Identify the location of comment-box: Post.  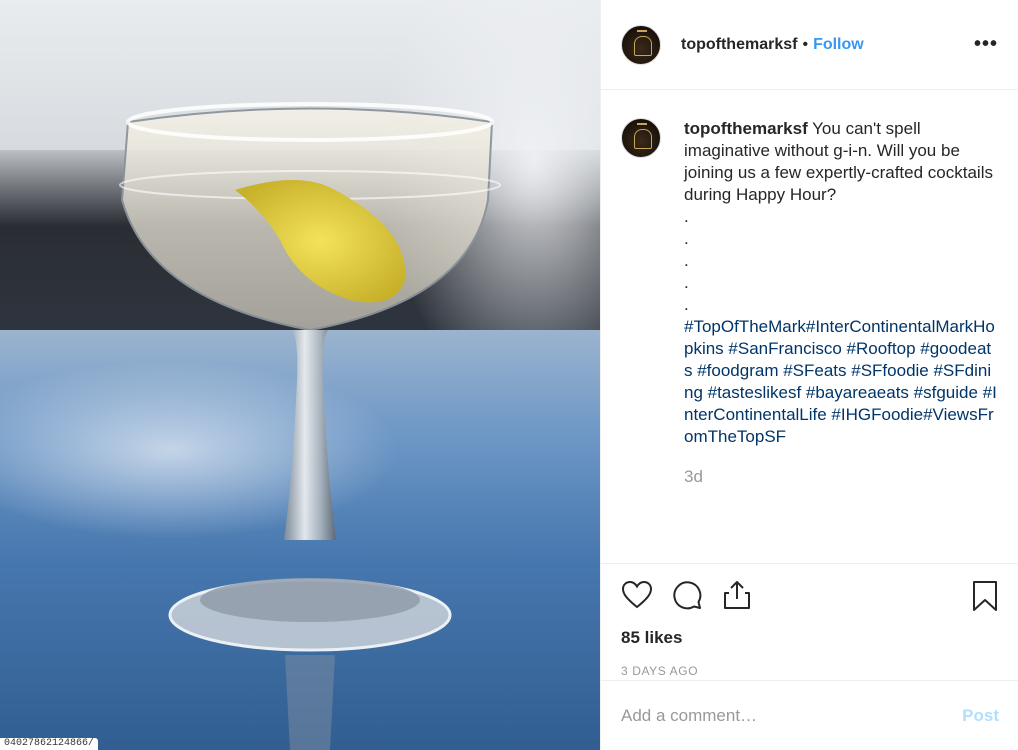
(809, 715).